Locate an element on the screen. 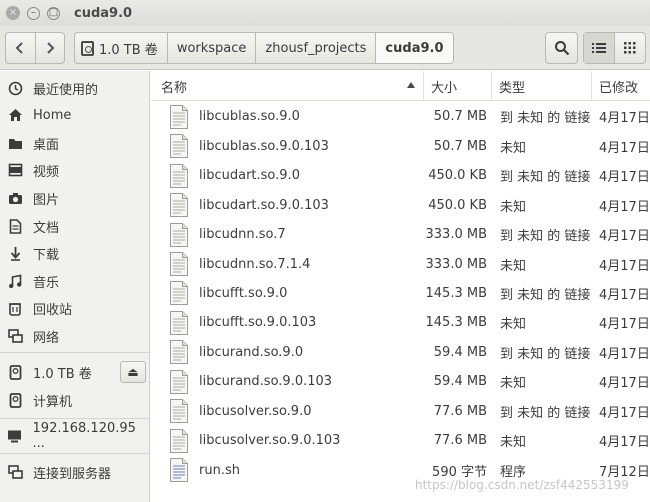  breadcrumb-workspace: workspace is located at coordinates (211, 48).